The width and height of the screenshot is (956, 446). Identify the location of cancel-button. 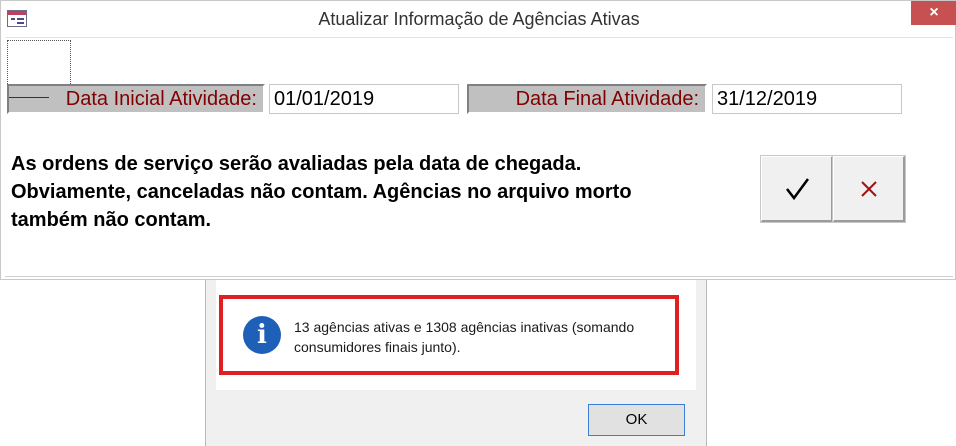
(869, 189).